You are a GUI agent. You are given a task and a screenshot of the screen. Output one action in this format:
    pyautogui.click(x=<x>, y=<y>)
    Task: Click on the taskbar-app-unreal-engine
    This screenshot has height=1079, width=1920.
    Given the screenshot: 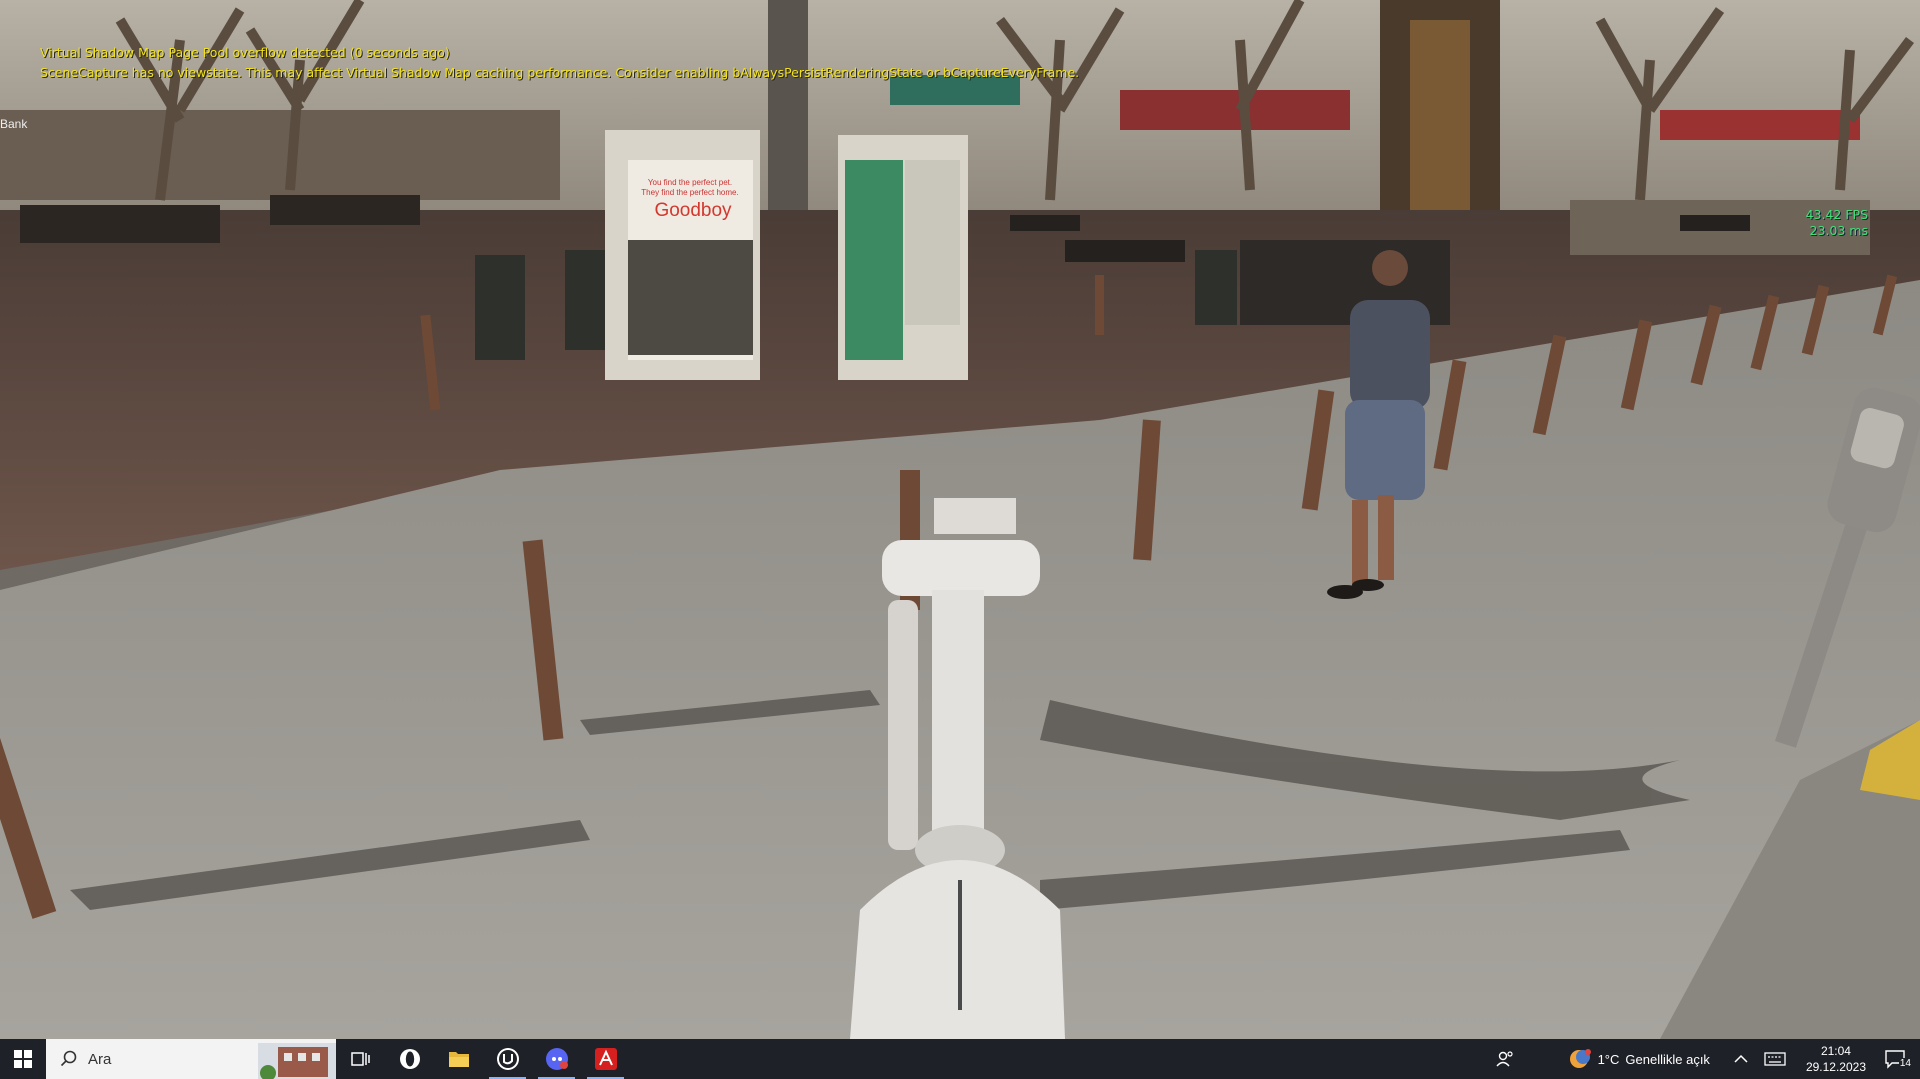 What is the action you would take?
    pyautogui.click(x=507, y=1059)
    